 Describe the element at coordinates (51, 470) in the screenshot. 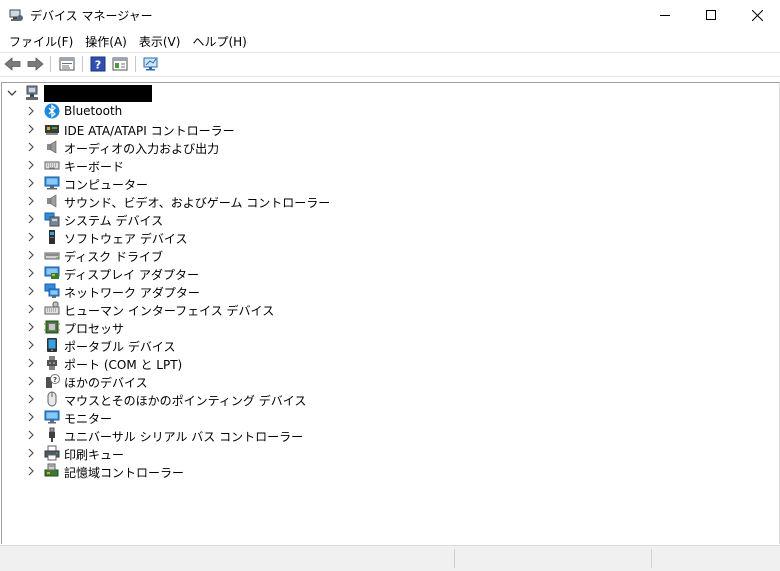

I see `storage-controller-icon` at that location.